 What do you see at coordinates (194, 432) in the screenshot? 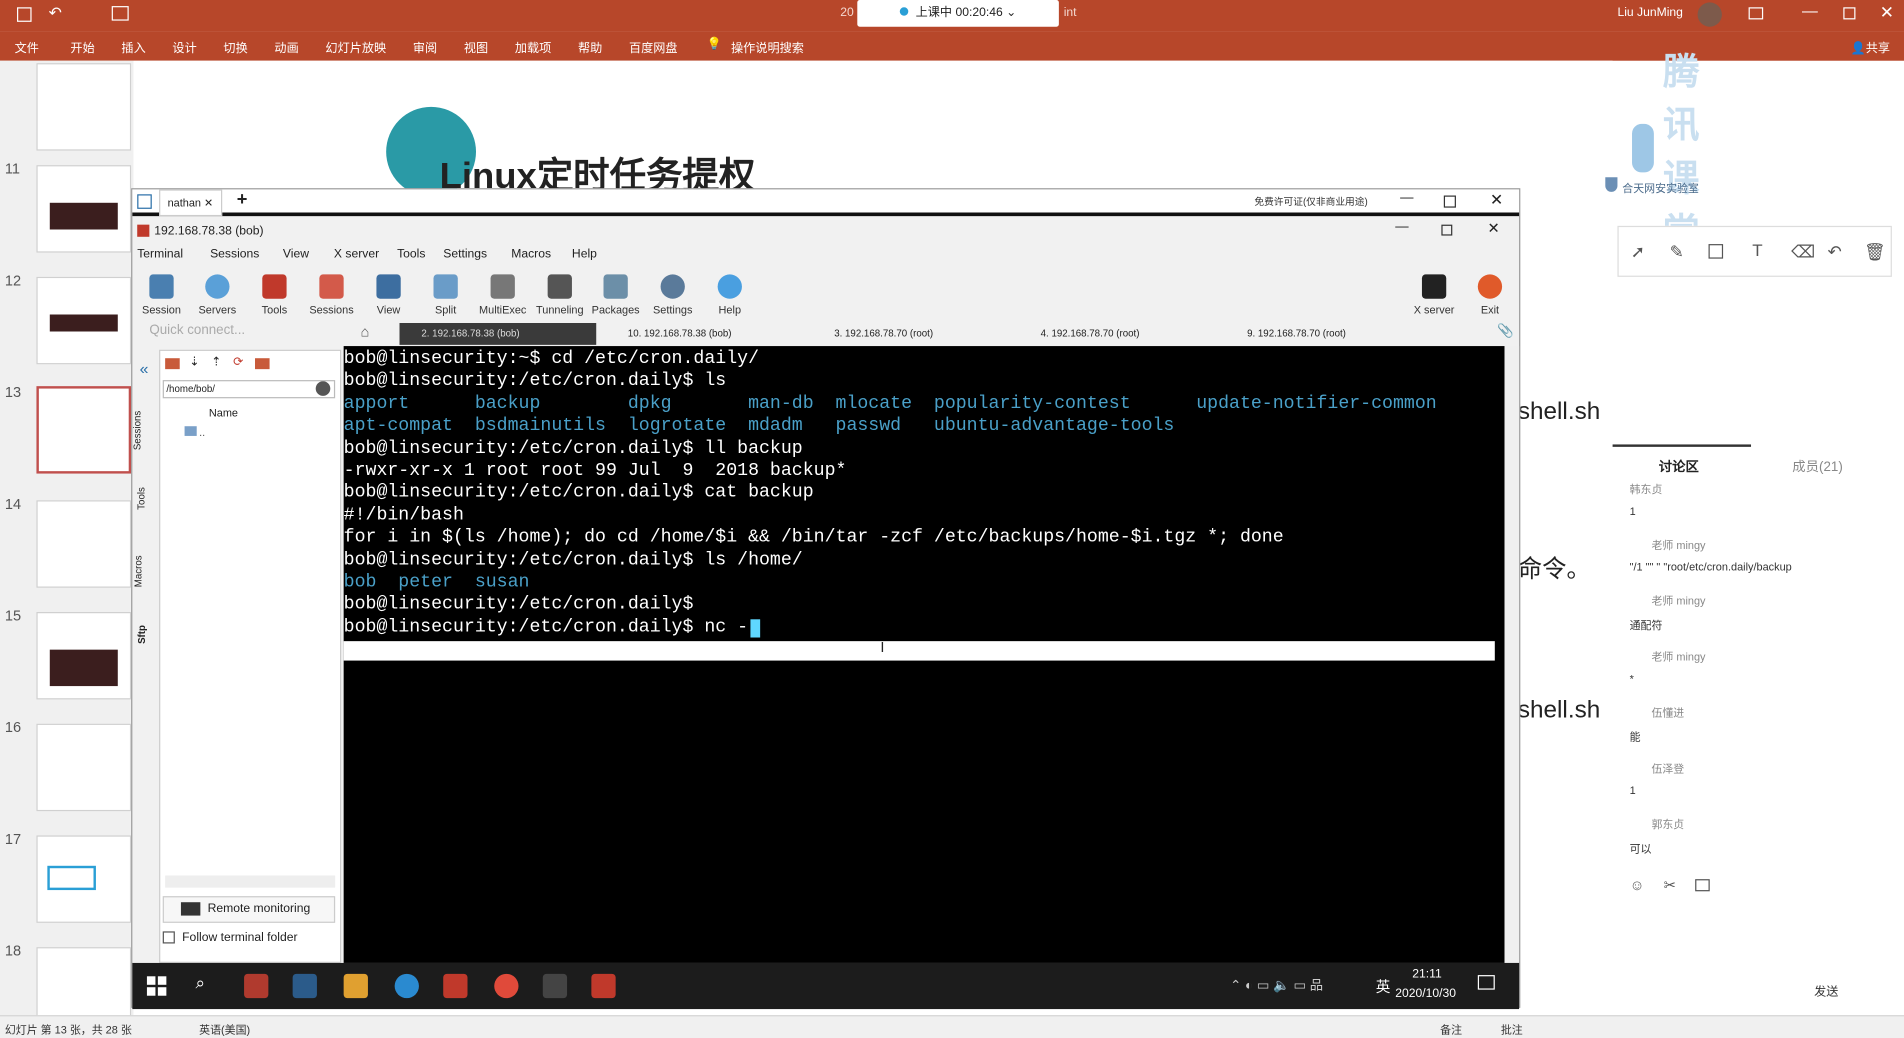
I see `parent-directory-row: ..` at bounding box center [194, 432].